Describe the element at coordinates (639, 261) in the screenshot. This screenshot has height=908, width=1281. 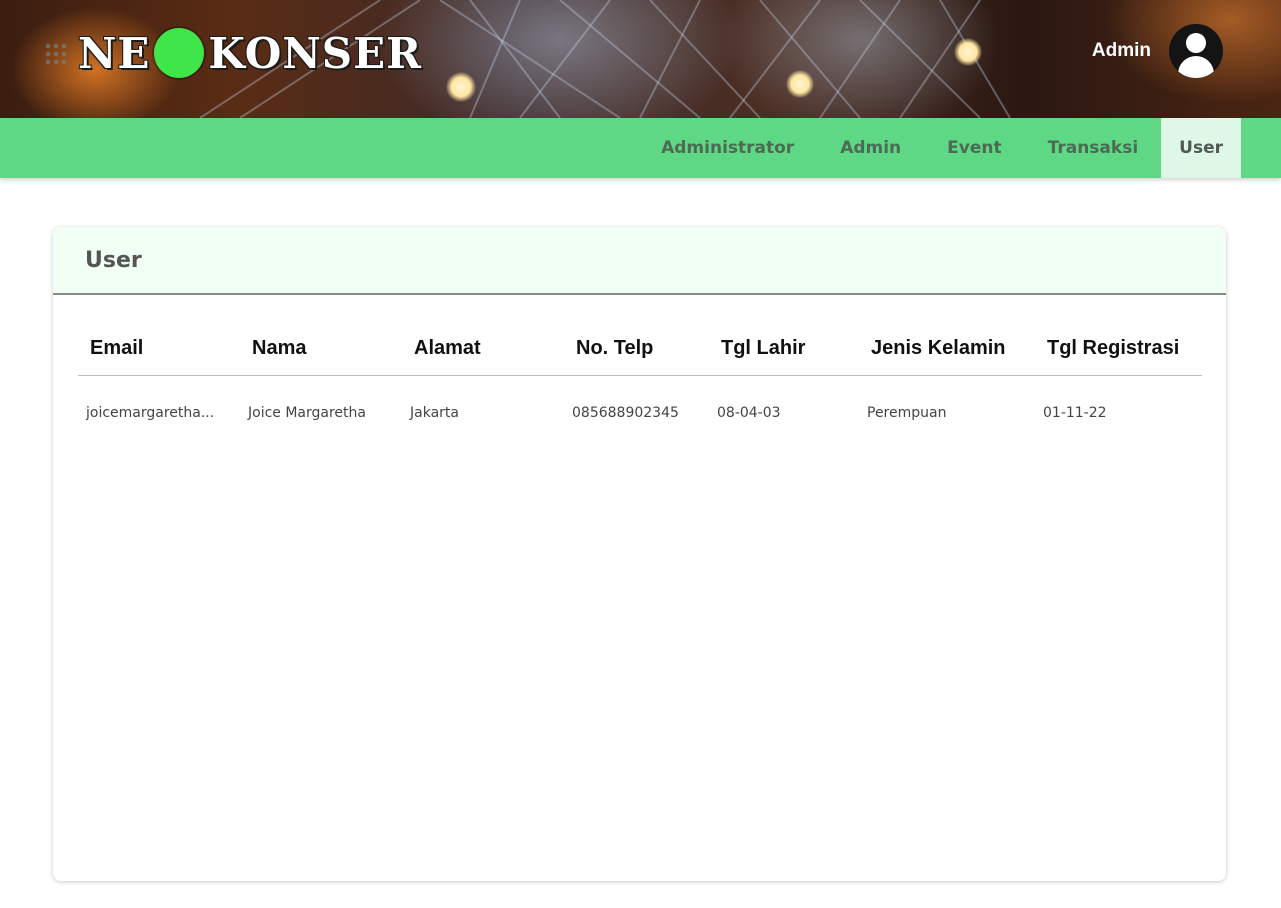
I see `card-header: User` at that location.